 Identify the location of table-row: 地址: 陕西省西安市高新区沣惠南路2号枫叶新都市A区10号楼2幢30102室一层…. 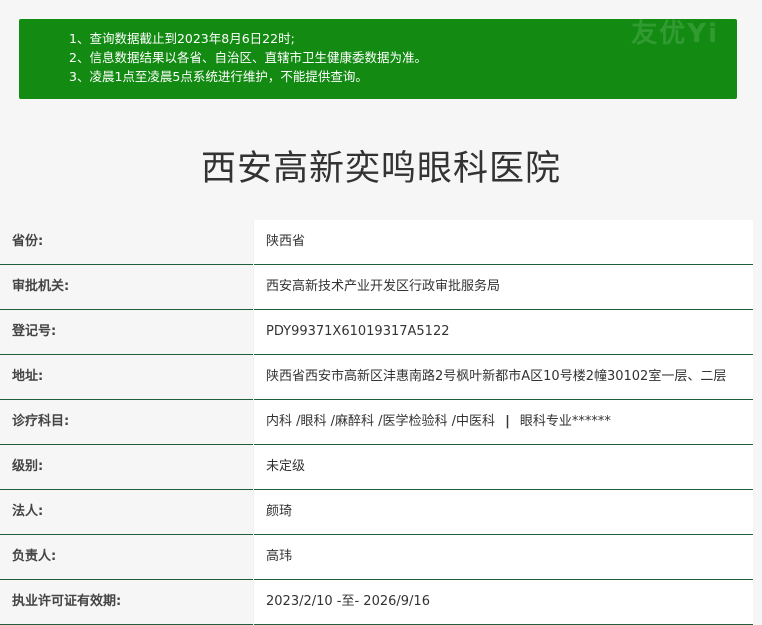
(376, 377).